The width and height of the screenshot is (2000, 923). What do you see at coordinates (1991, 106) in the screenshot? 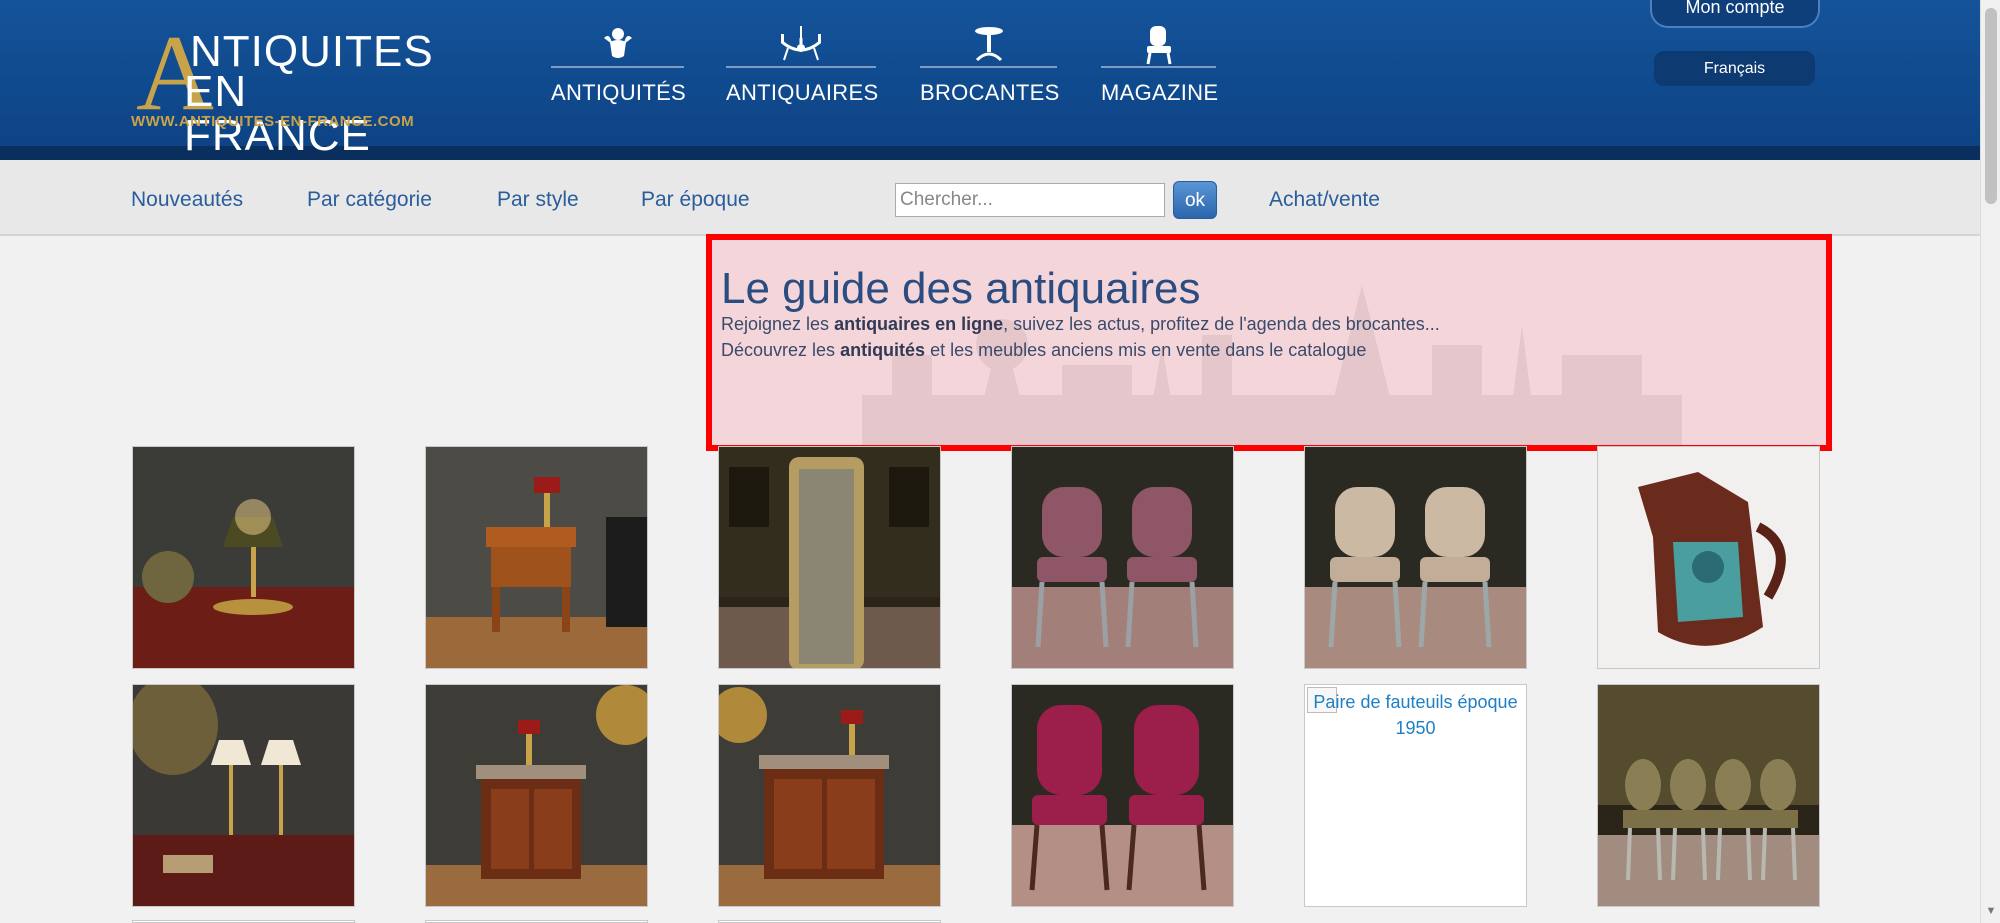
I see `scrollbar-thumb` at bounding box center [1991, 106].